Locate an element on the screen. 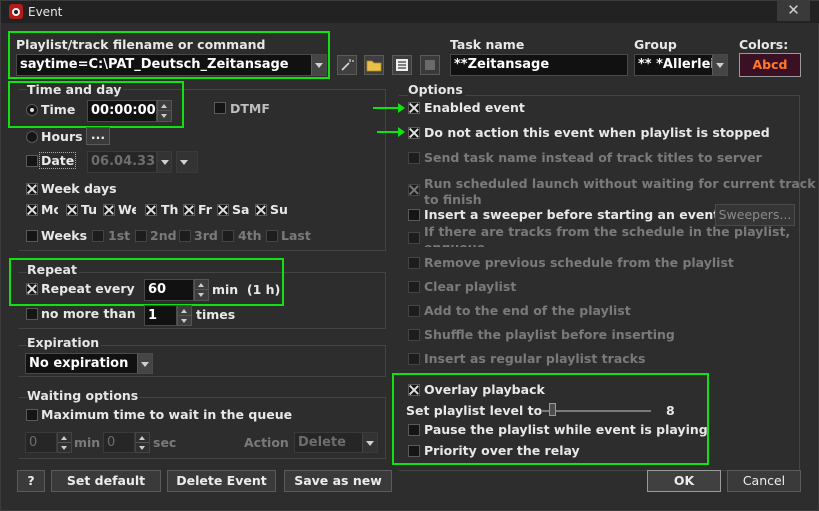  if-tracks-label-2: enqueue is located at coordinates (454, 243).